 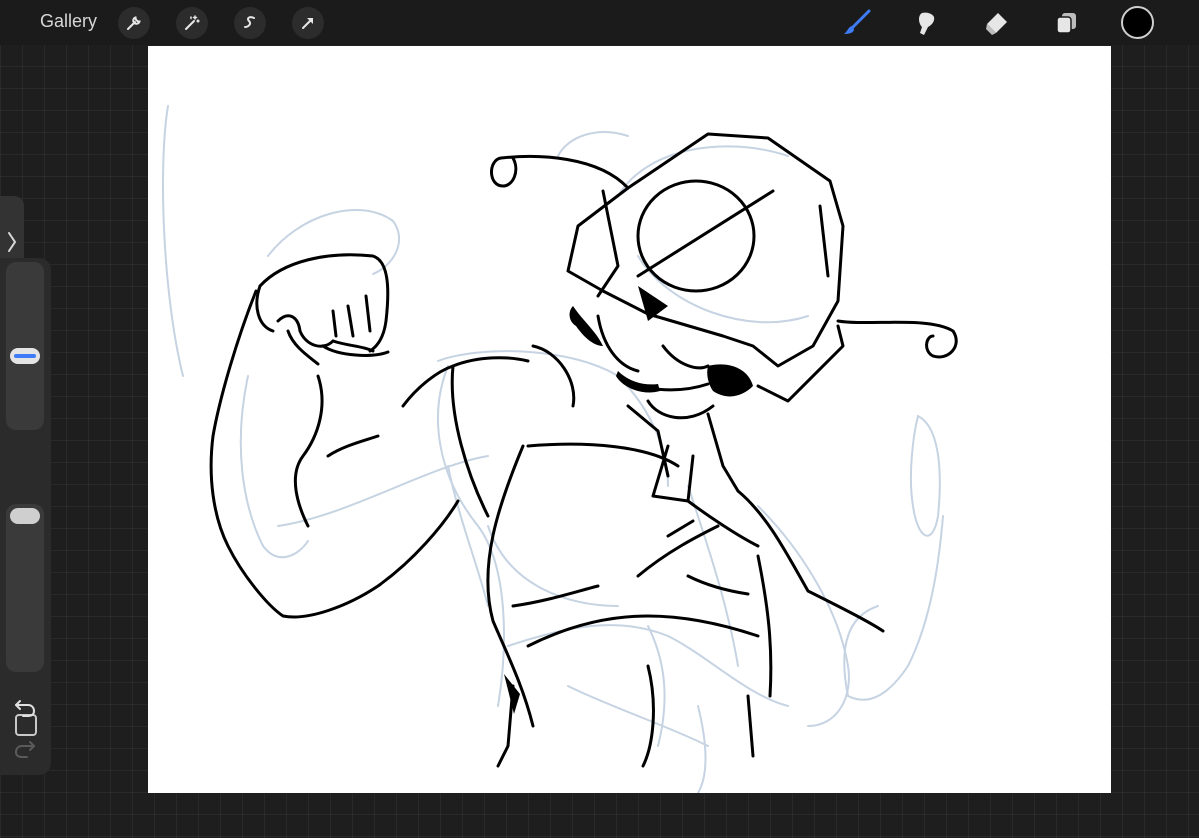 I want to click on layers-icon, so click(x=1066, y=23).